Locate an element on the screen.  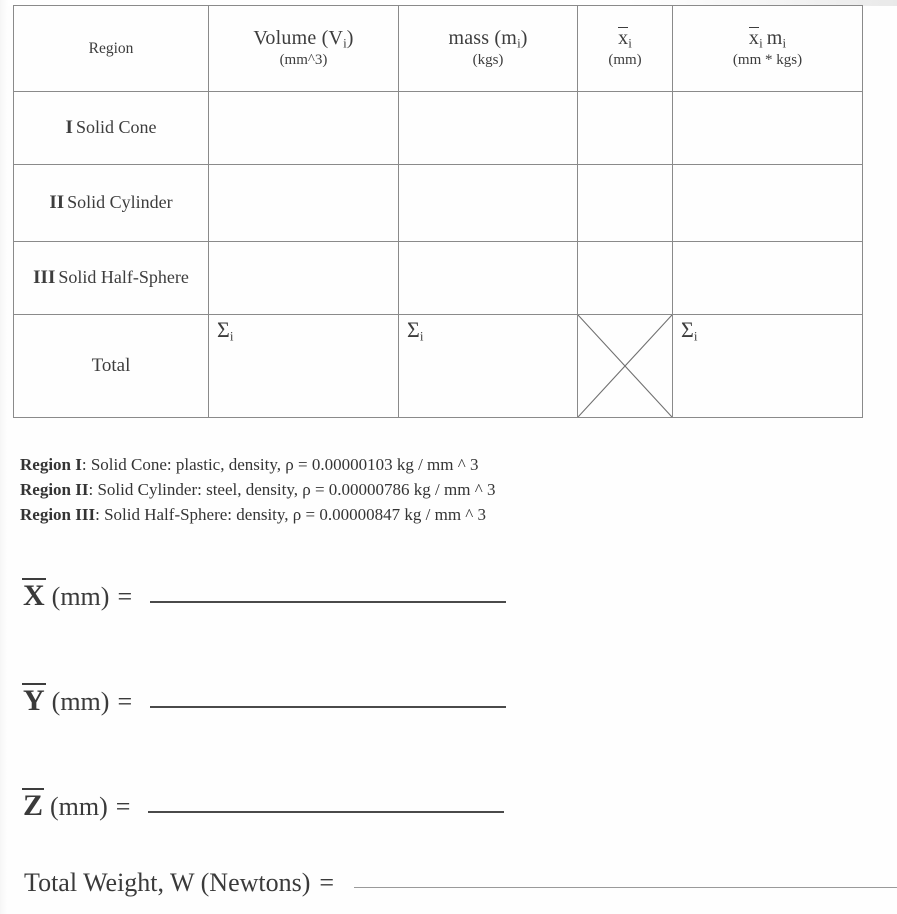
cell-mass-total: Σi is located at coordinates (488, 366).